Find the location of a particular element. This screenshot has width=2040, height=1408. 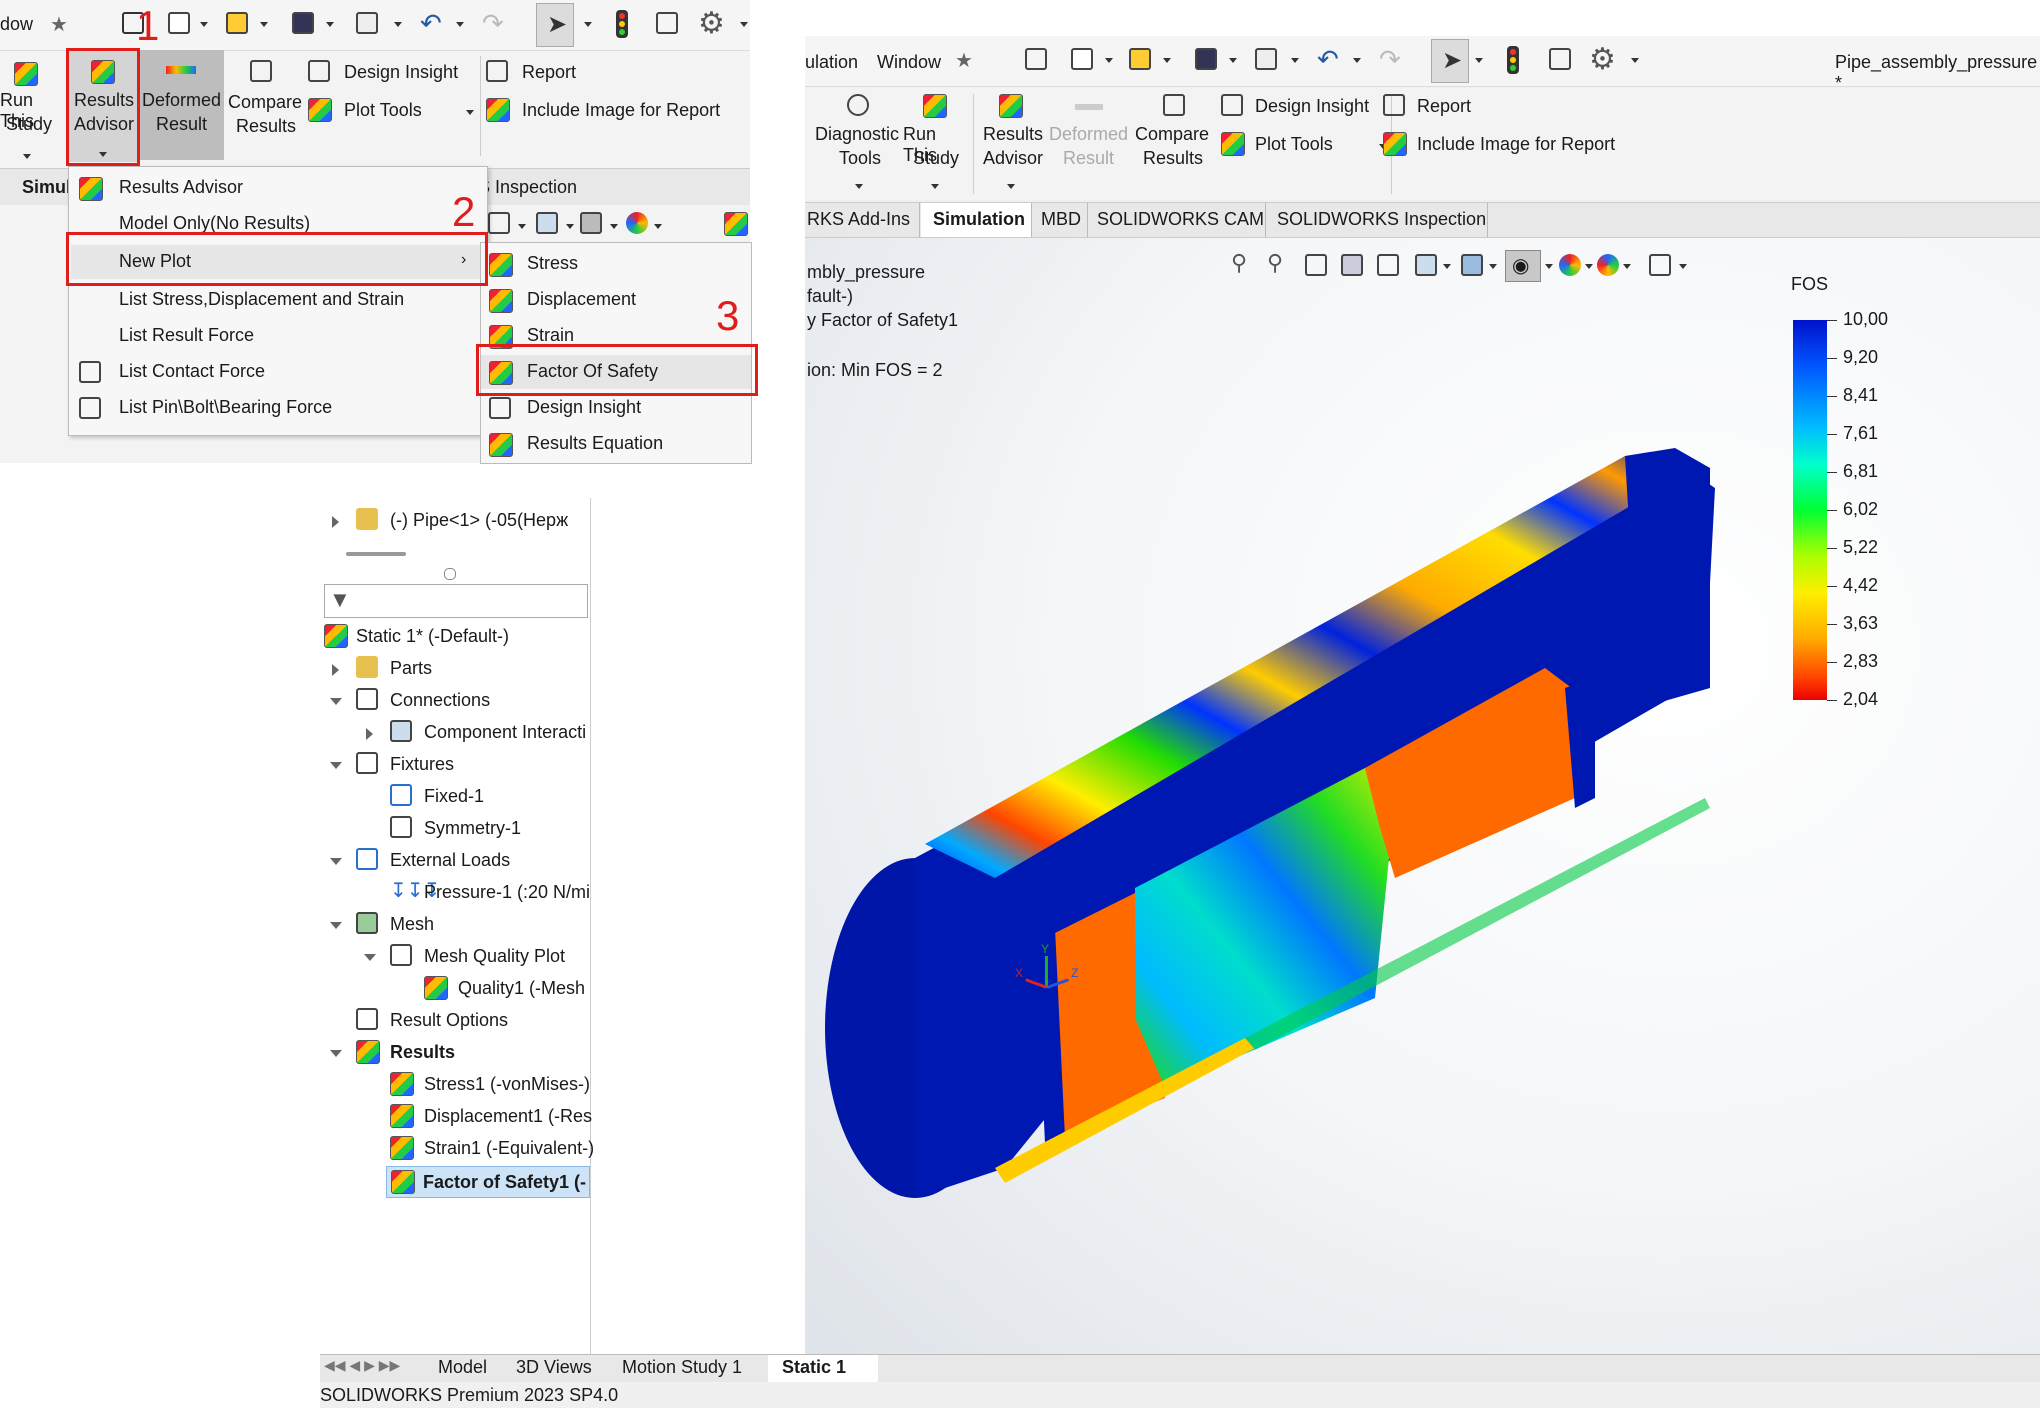

tab-simulation-partial: Simul is located at coordinates (46, 187).